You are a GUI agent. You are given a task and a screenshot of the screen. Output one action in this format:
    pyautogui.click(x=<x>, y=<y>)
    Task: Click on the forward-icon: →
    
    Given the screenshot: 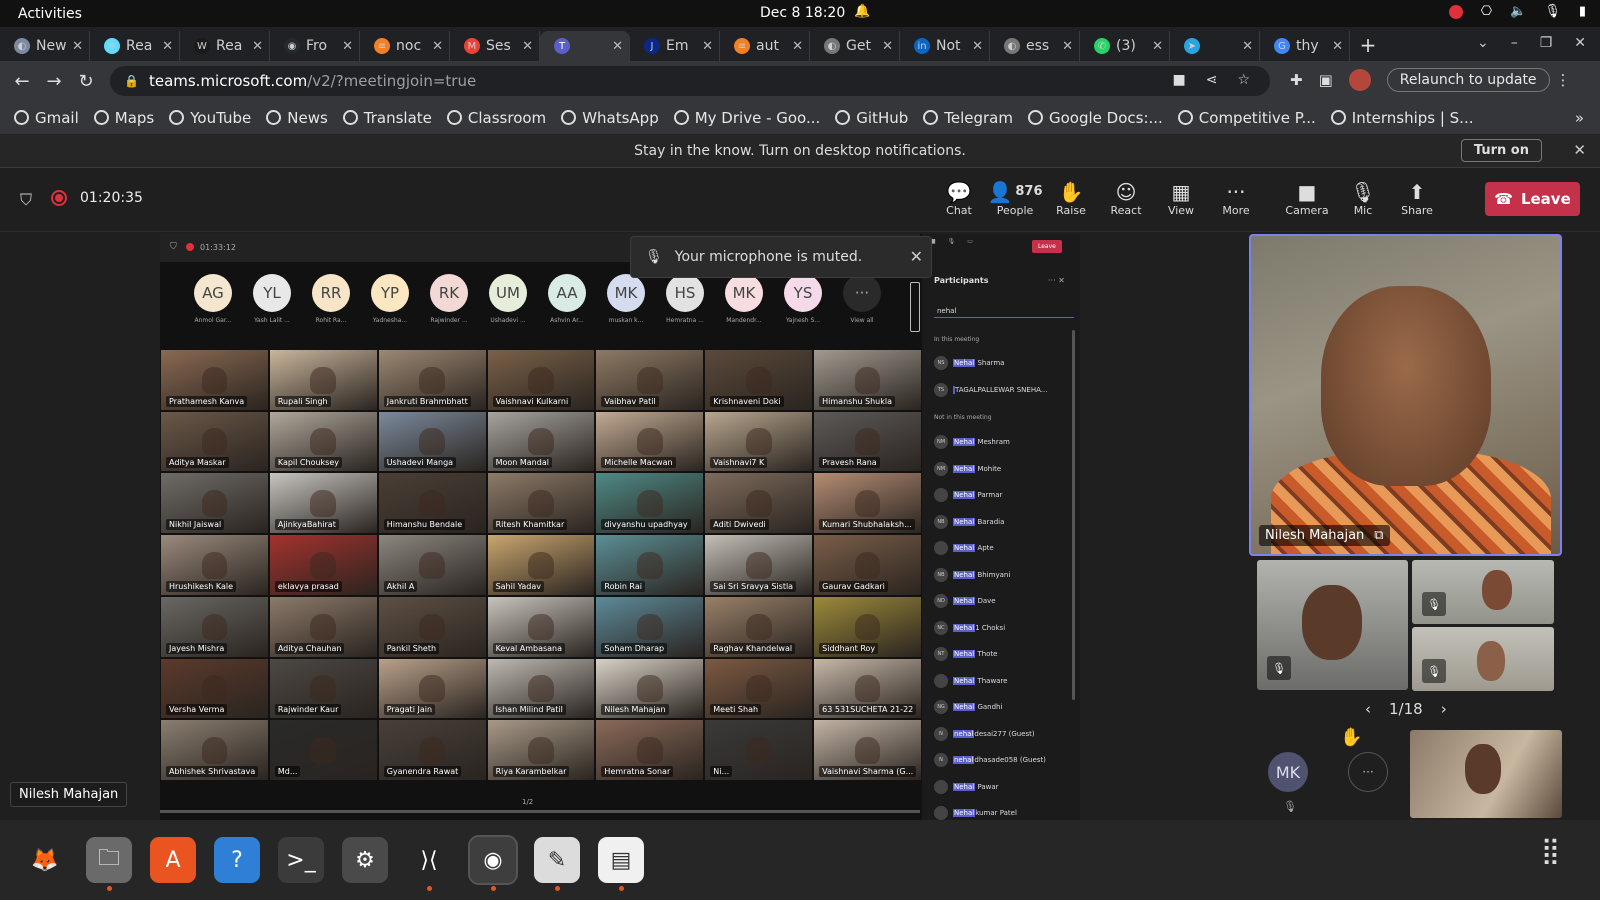 What is the action you would take?
    pyautogui.click(x=54, y=81)
    